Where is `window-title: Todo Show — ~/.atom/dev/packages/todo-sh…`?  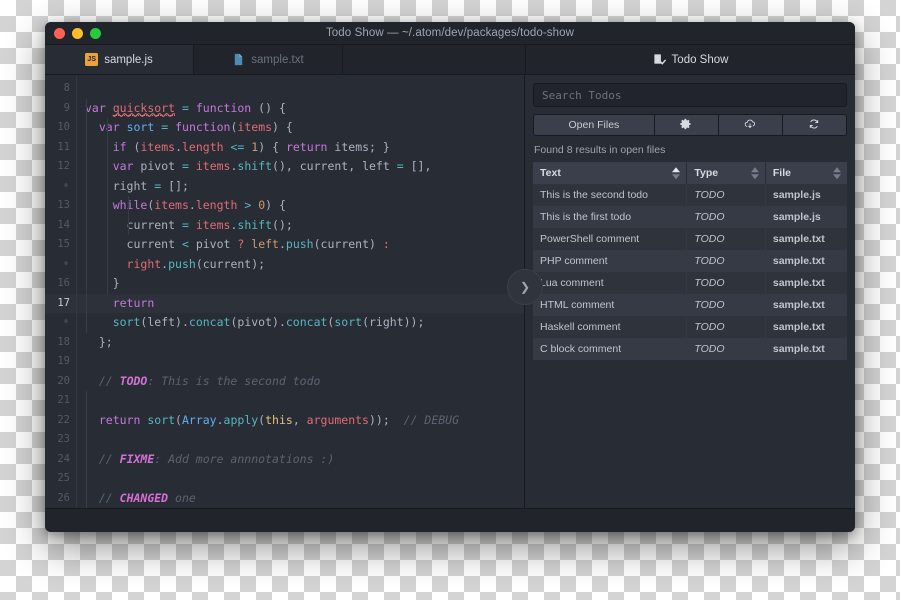
window-title: Todo Show — ~/.atom/dev/packages/todo-sh… is located at coordinates (450, 33).